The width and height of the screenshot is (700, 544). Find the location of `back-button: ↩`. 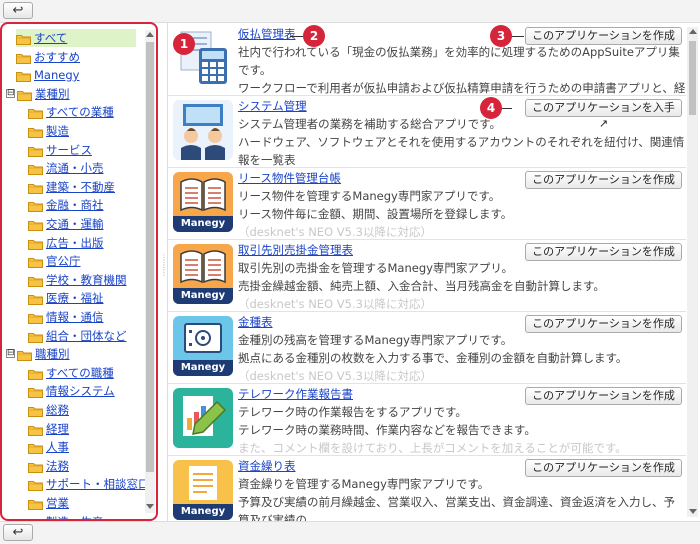

back-button: ↩ is located at coordinates (18, 10).